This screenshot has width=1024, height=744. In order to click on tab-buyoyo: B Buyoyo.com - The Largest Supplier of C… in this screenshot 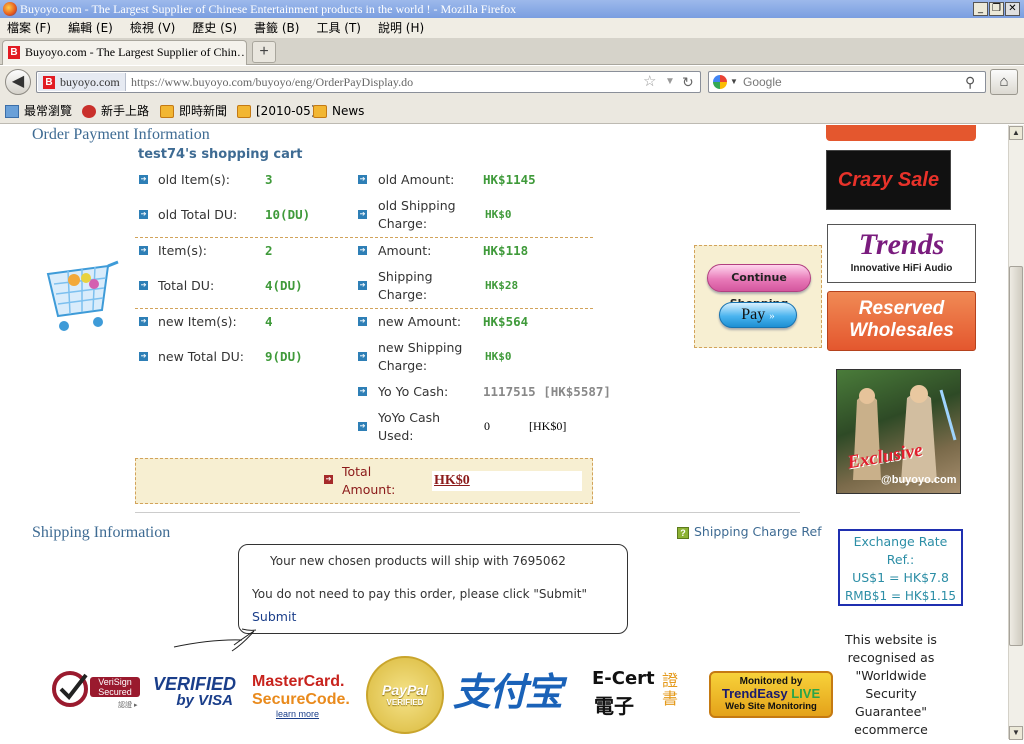, I will do `click(124, 52)`.